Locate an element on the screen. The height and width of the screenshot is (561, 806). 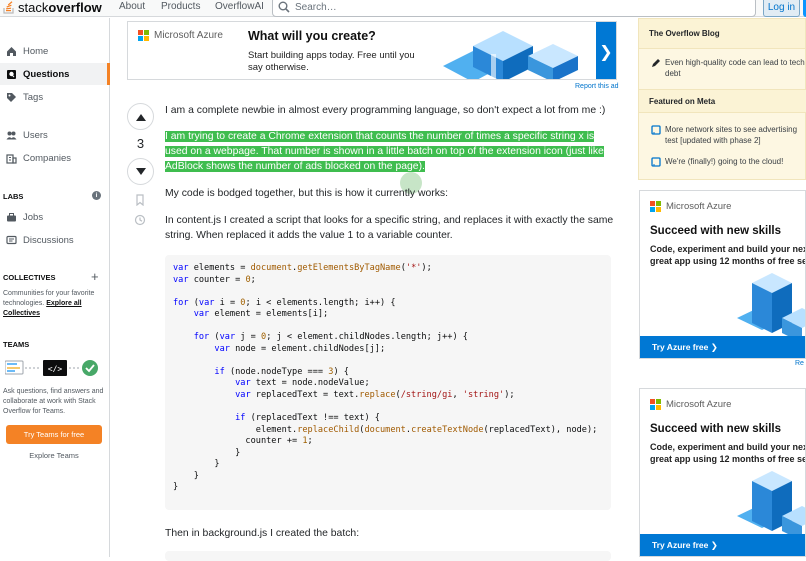
search-icon is located at coordinates (284, 7).